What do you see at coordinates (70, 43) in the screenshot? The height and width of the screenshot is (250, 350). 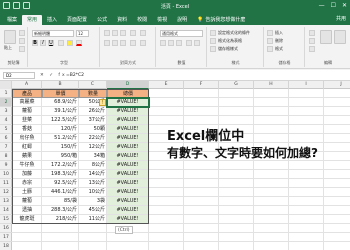 I see `fill-color-icon` at bounding box center [70, 43].